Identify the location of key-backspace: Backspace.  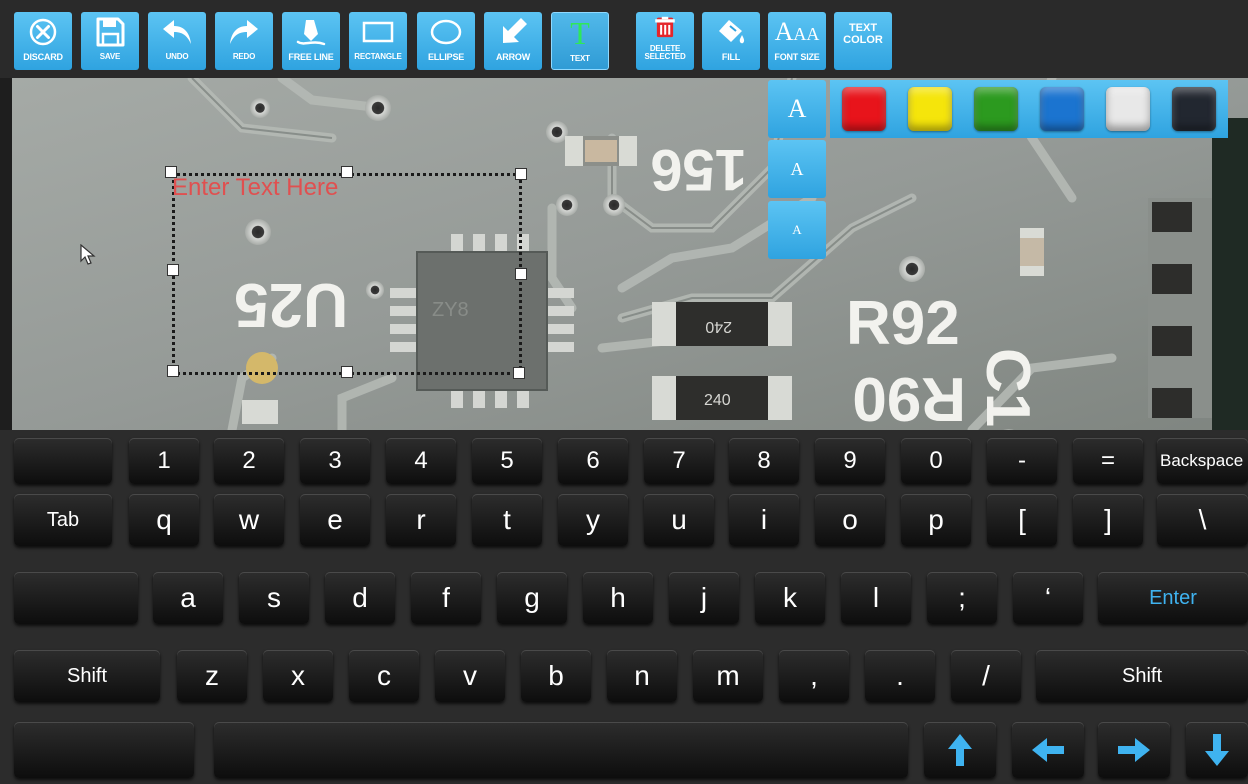
(1202, 461).